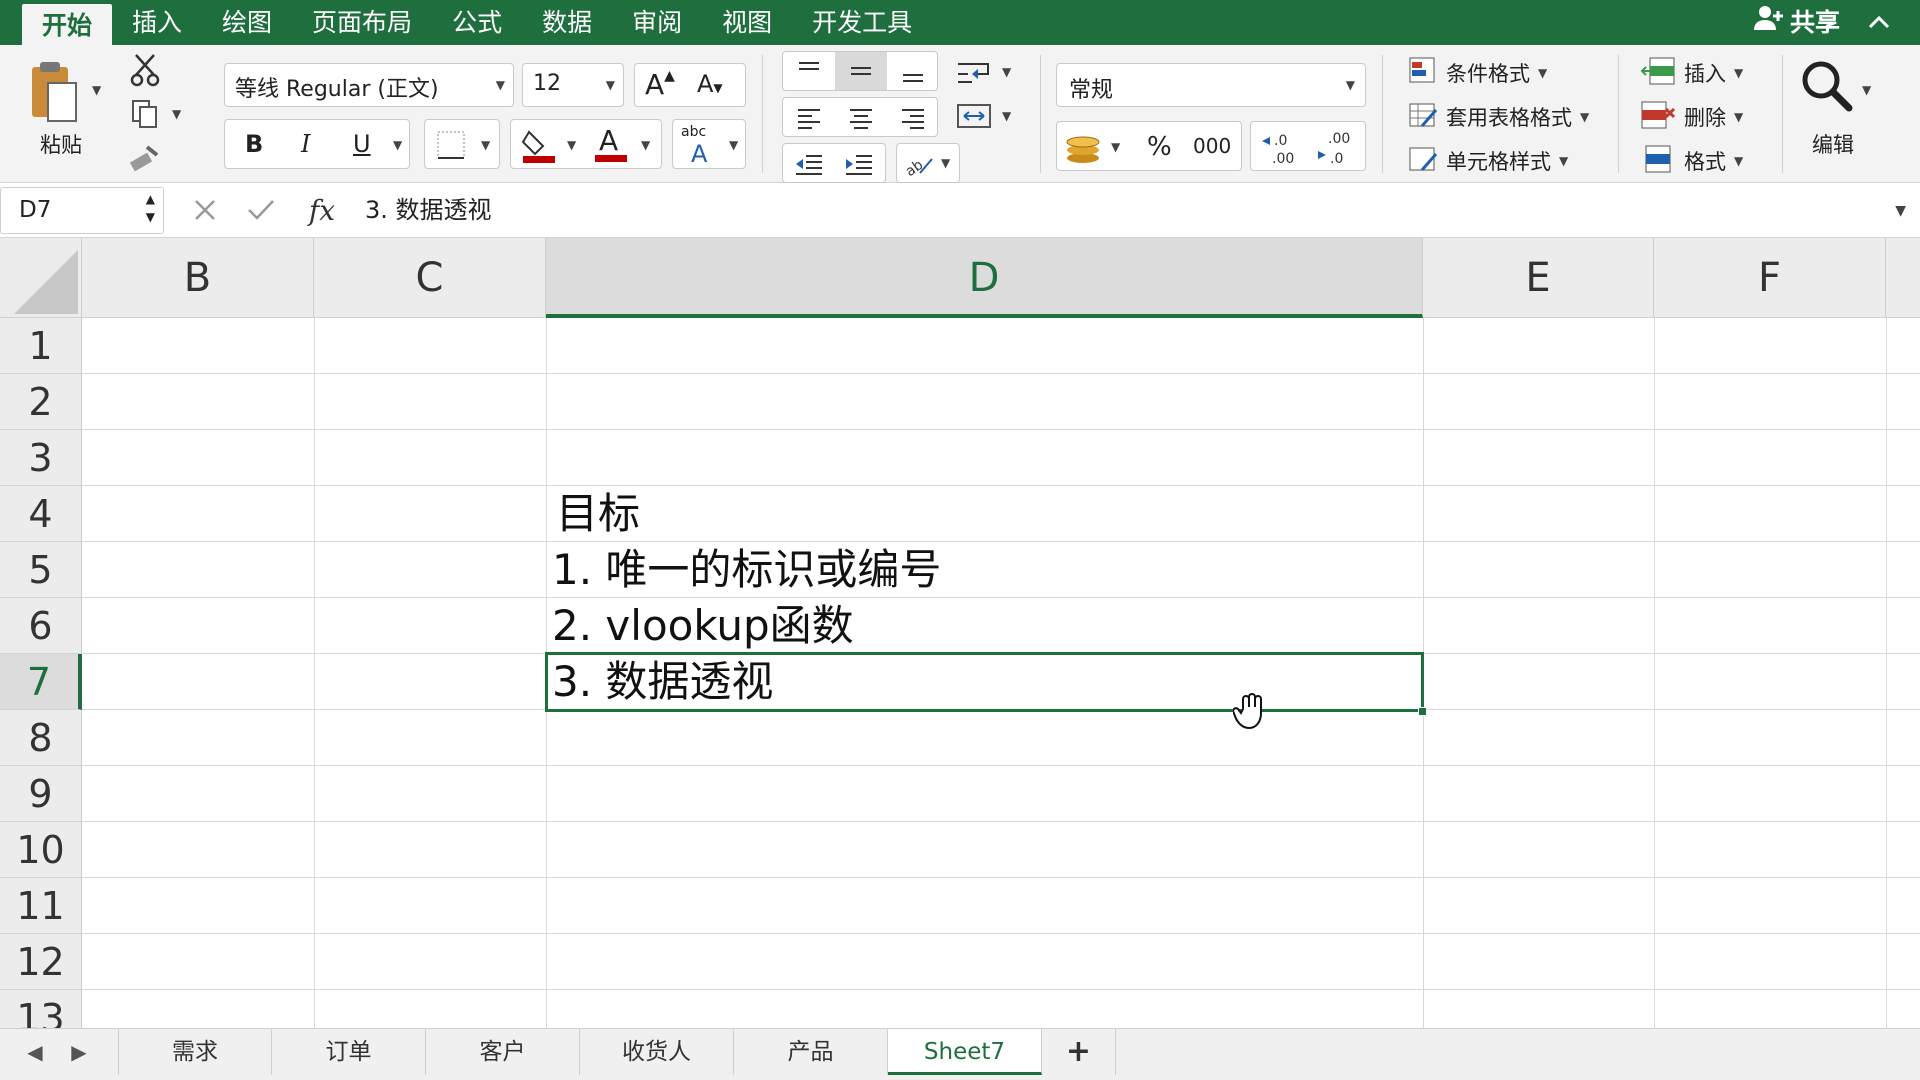 The height and width of the screenshot is (1080, 1920). Describe the element at coordinates (567, 22) in the screenshot. I see `tab-data: 数据` at that location.